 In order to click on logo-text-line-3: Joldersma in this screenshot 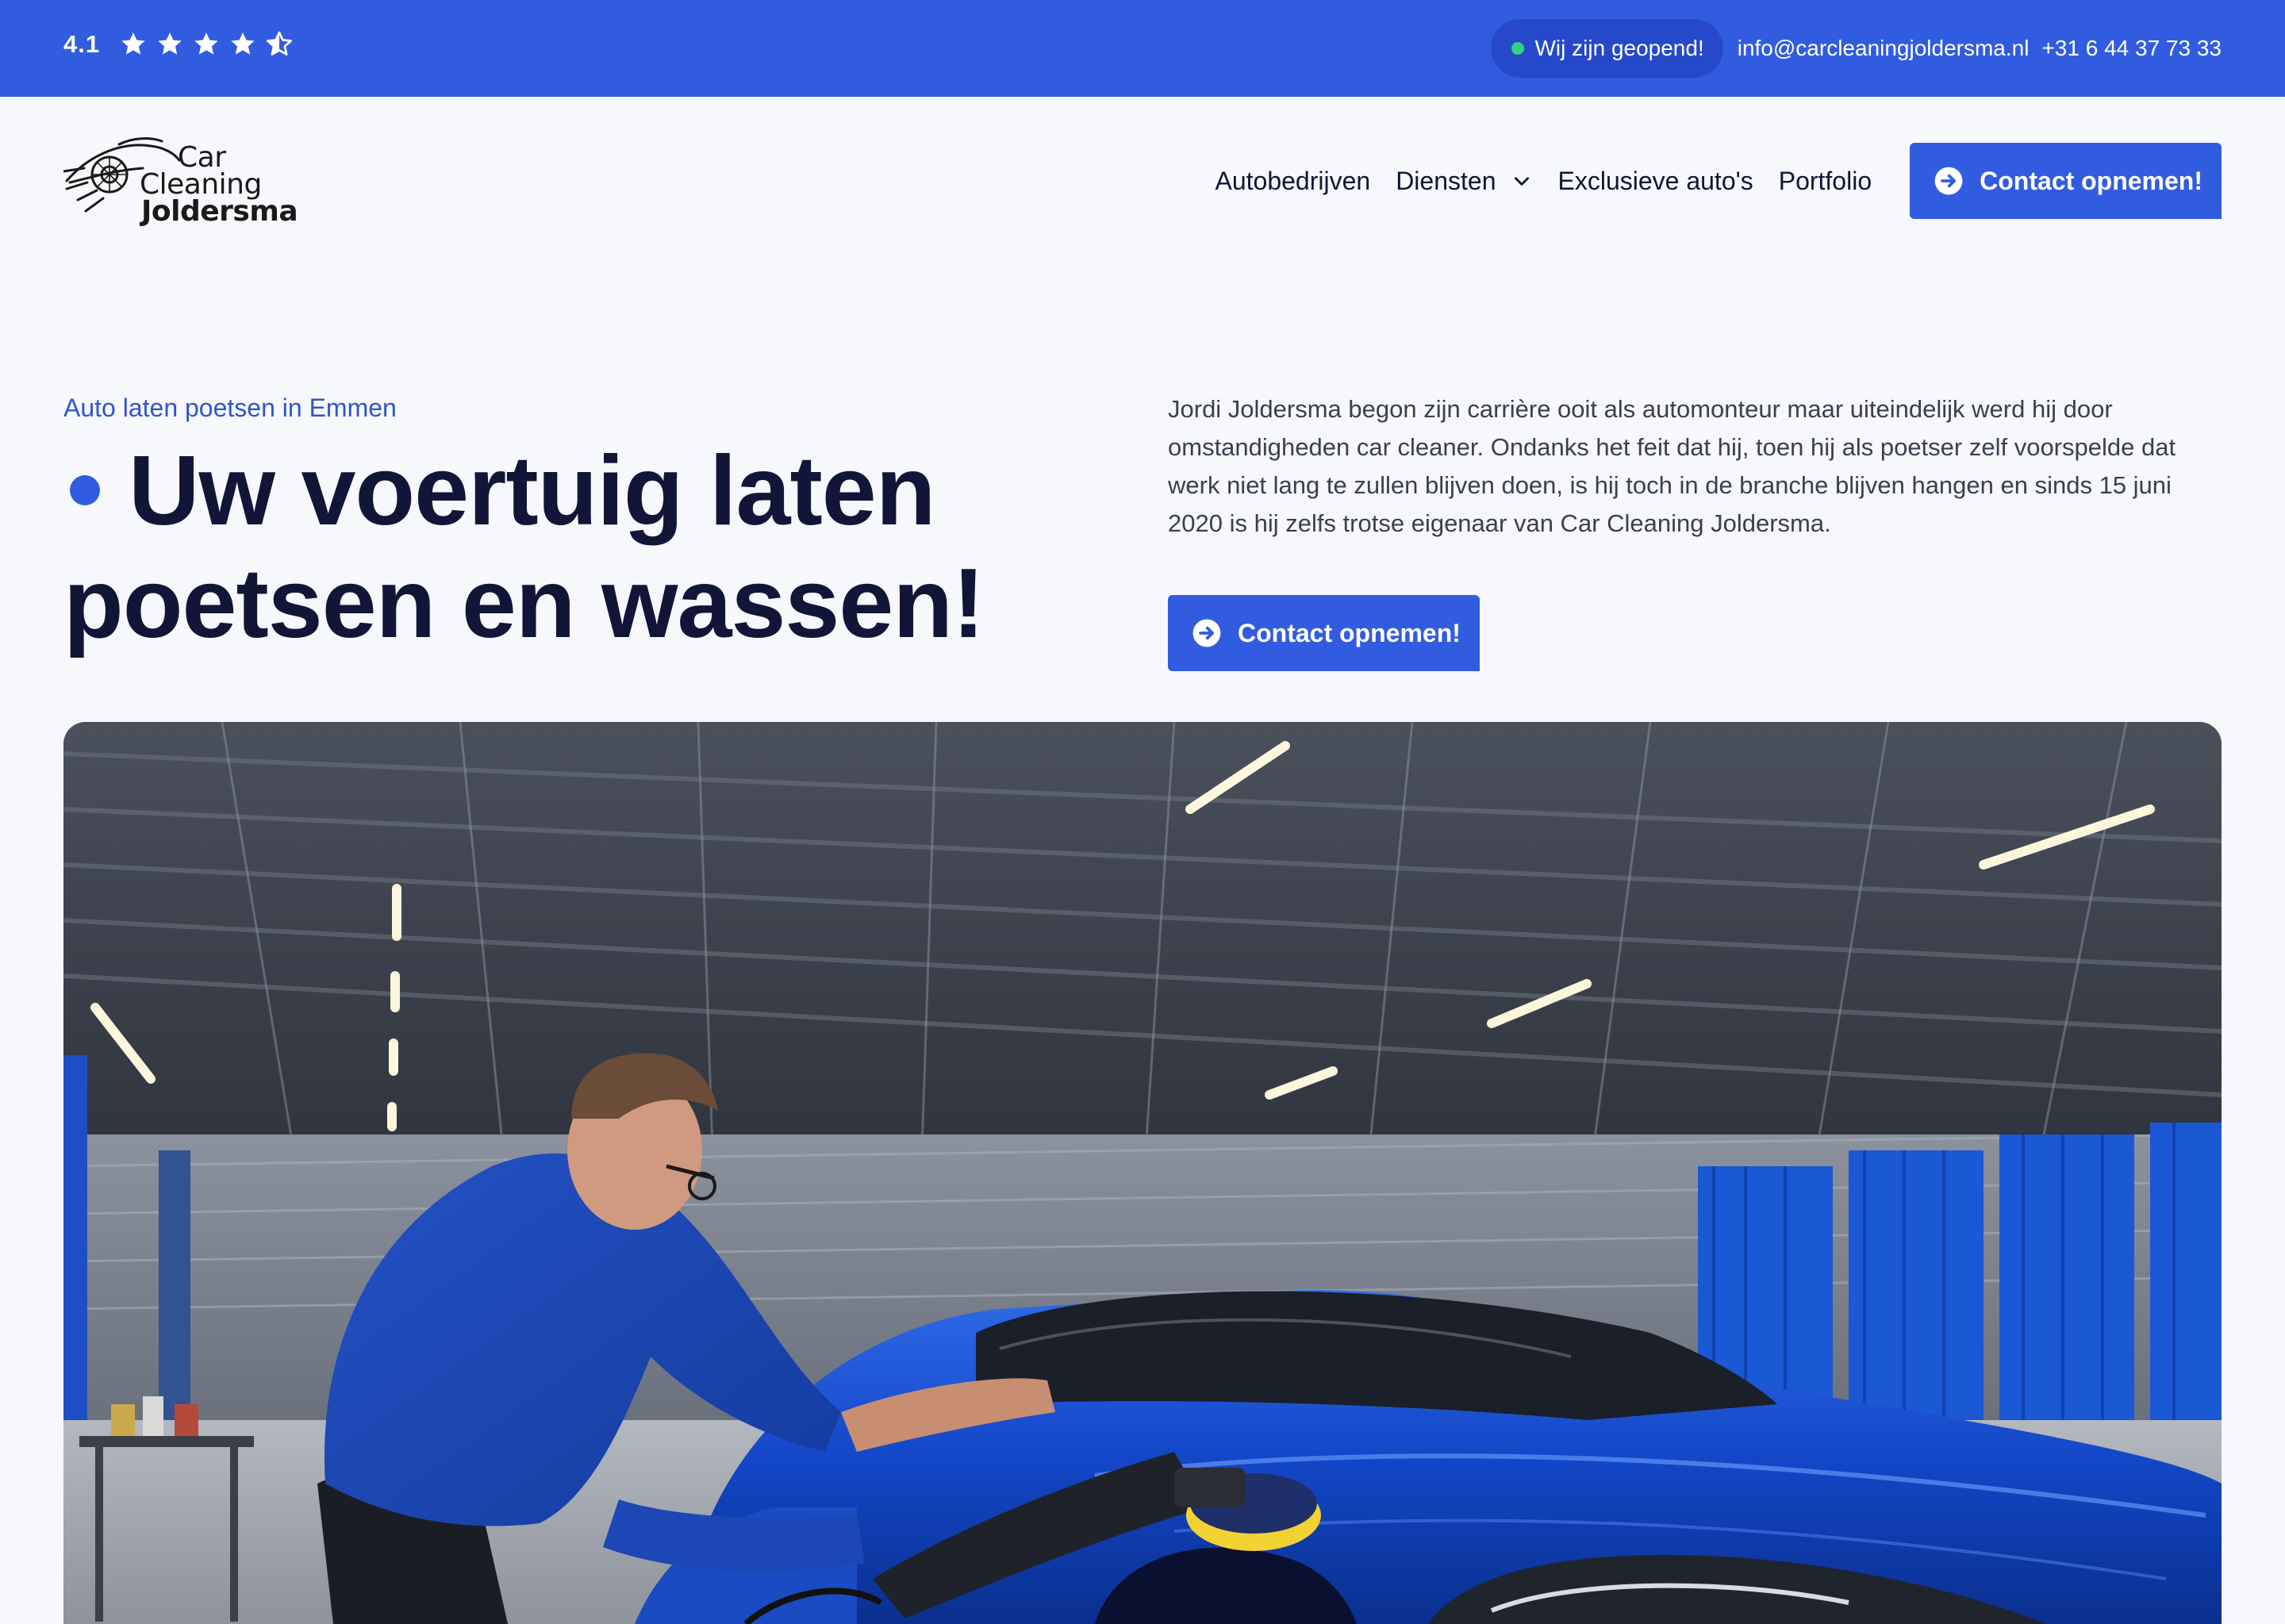, I will do `click(219, 212)`.